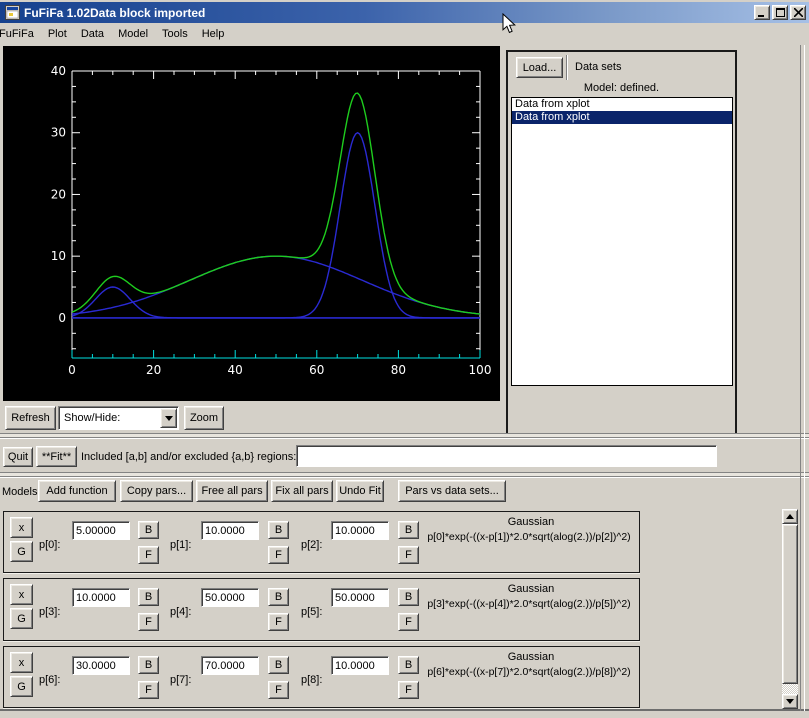  I want to click on right-border-highlight, so click(804, 378).